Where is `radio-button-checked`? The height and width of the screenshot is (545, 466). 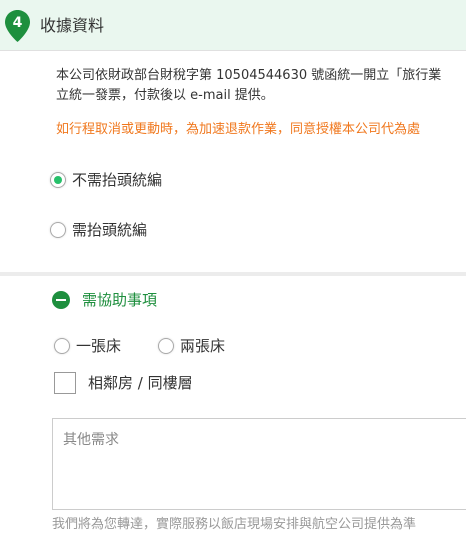 radio-button-checked is located at coordinates (58, 180).